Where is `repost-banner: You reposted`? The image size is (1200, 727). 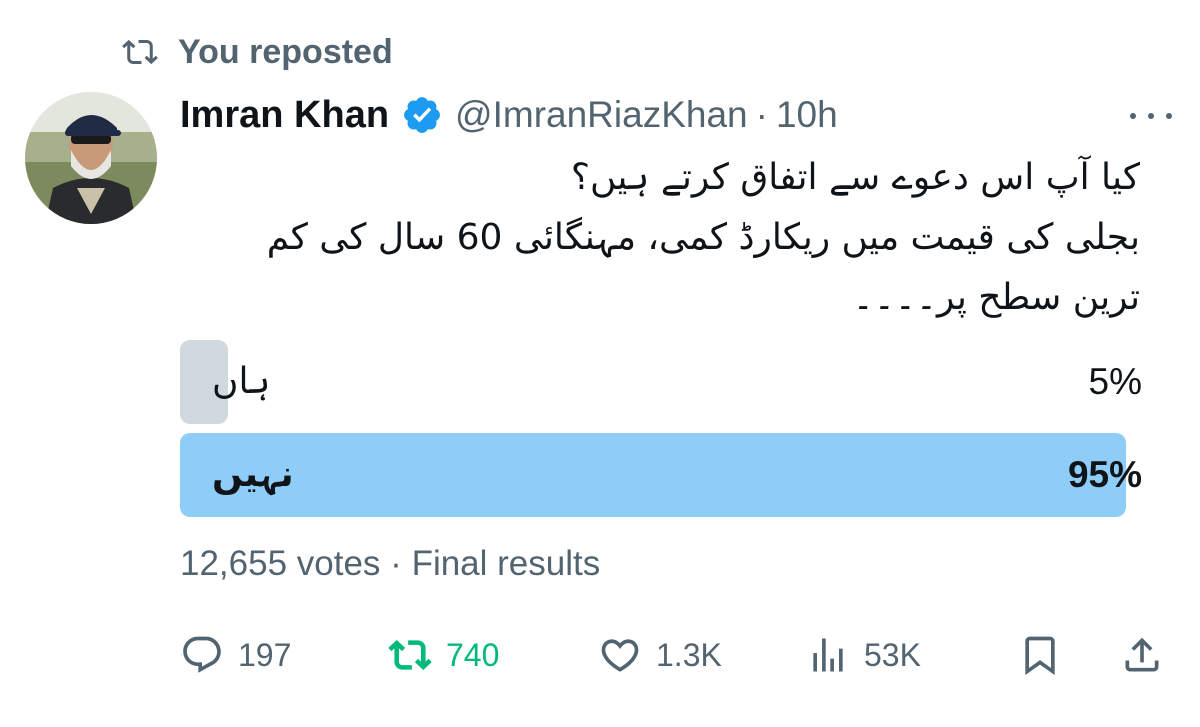 repost-banner: You reposted is located at coordinates (255, 52).